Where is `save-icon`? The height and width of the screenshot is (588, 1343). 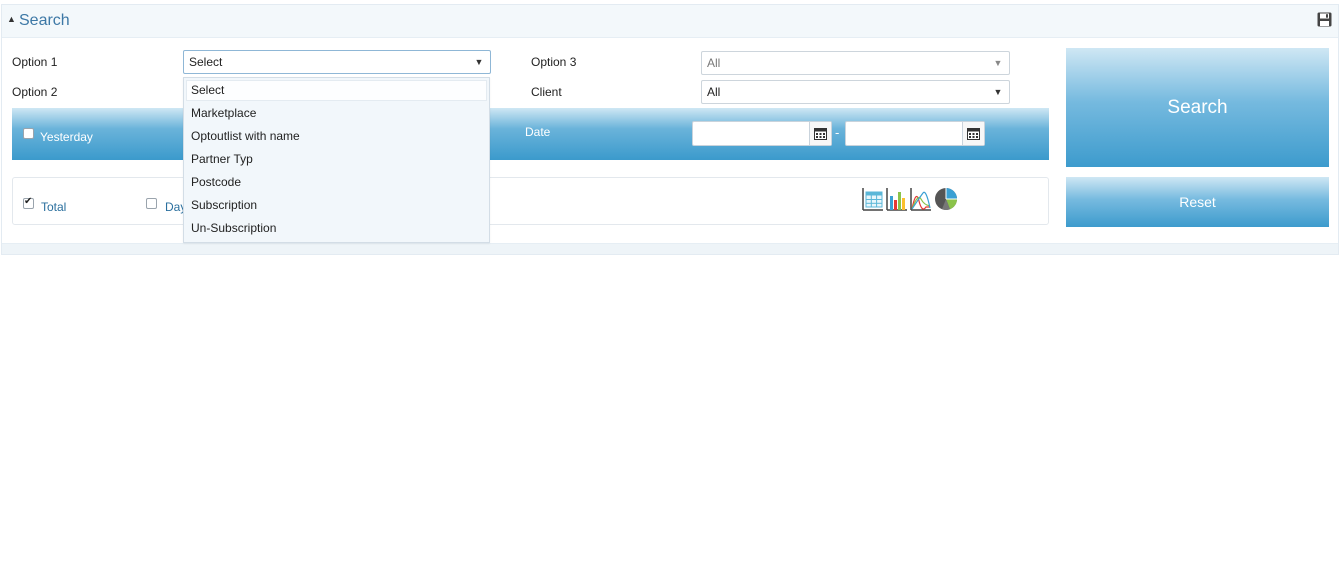 save-icon is located at coordinates (1324, 19).